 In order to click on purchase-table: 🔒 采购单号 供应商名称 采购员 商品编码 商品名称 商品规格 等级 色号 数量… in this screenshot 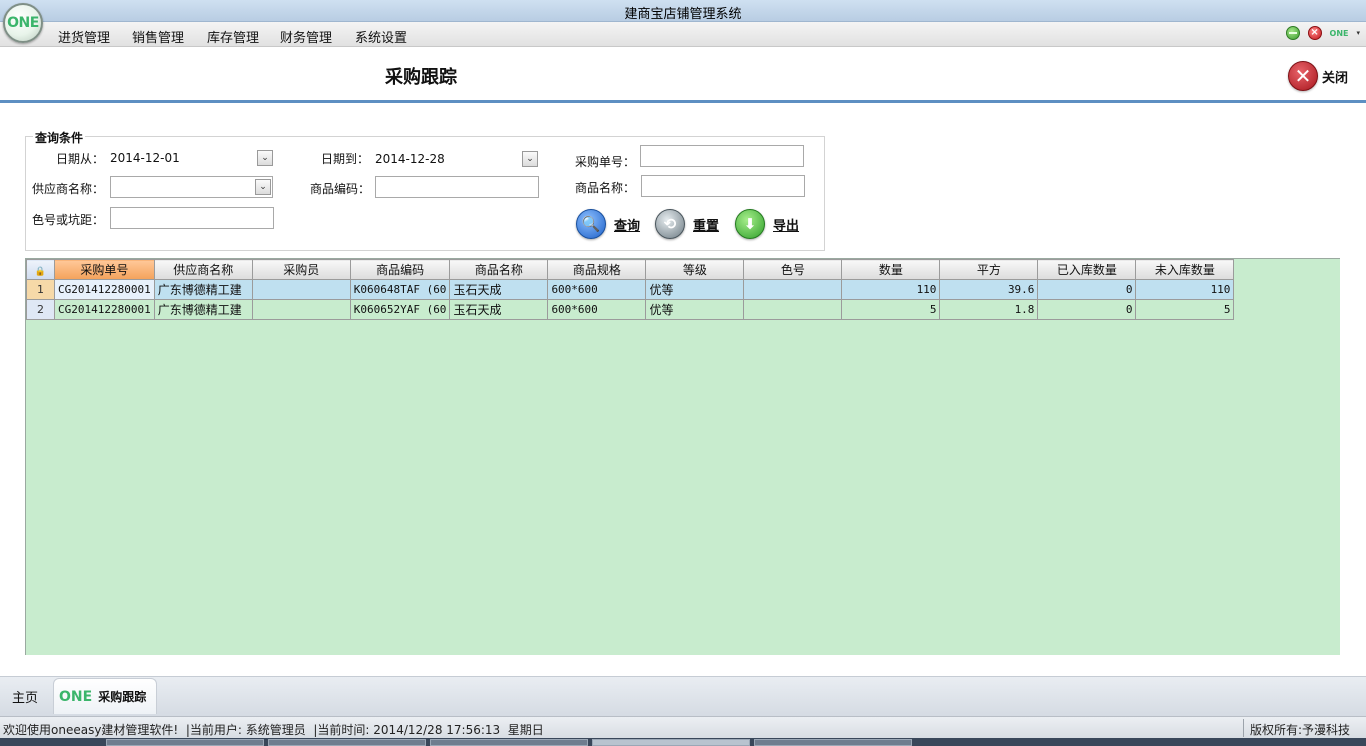, I will do `click(630, 289)`.